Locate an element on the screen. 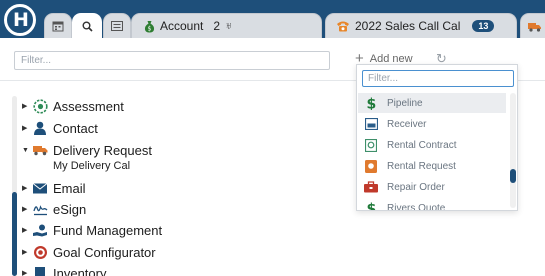 The height and width of the screenshot is (276, 545). contract-icon is located at coordinates (371, 145).